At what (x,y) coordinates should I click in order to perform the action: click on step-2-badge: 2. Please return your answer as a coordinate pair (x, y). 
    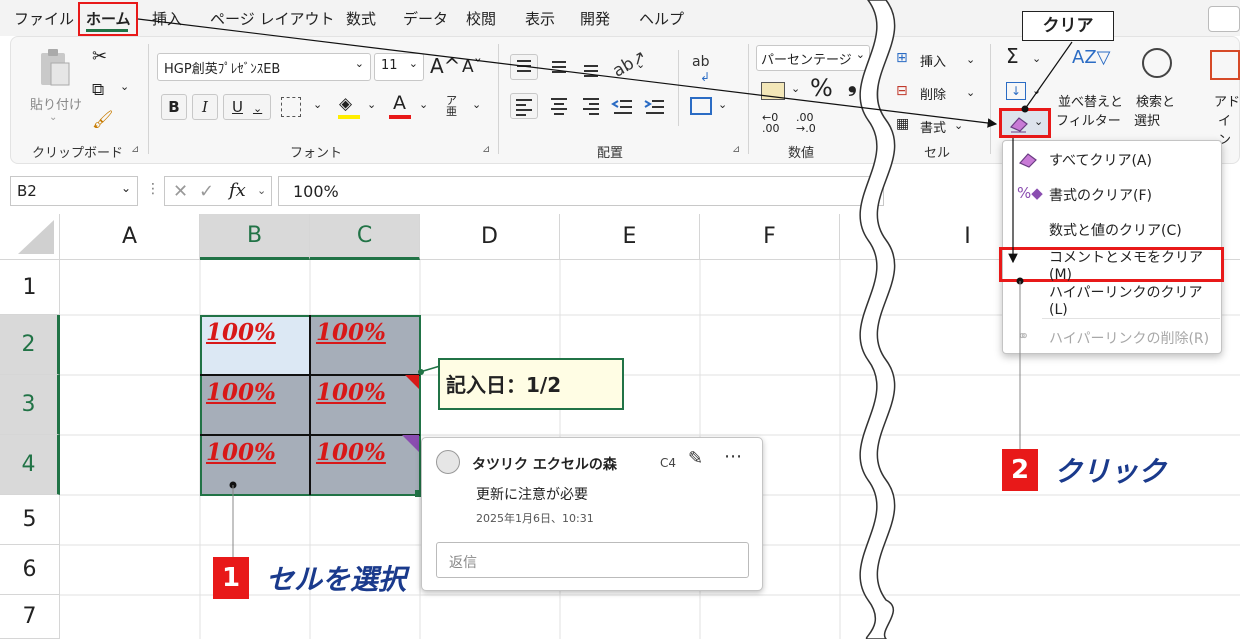
    Looking at the image, I should click on (1020, 470).